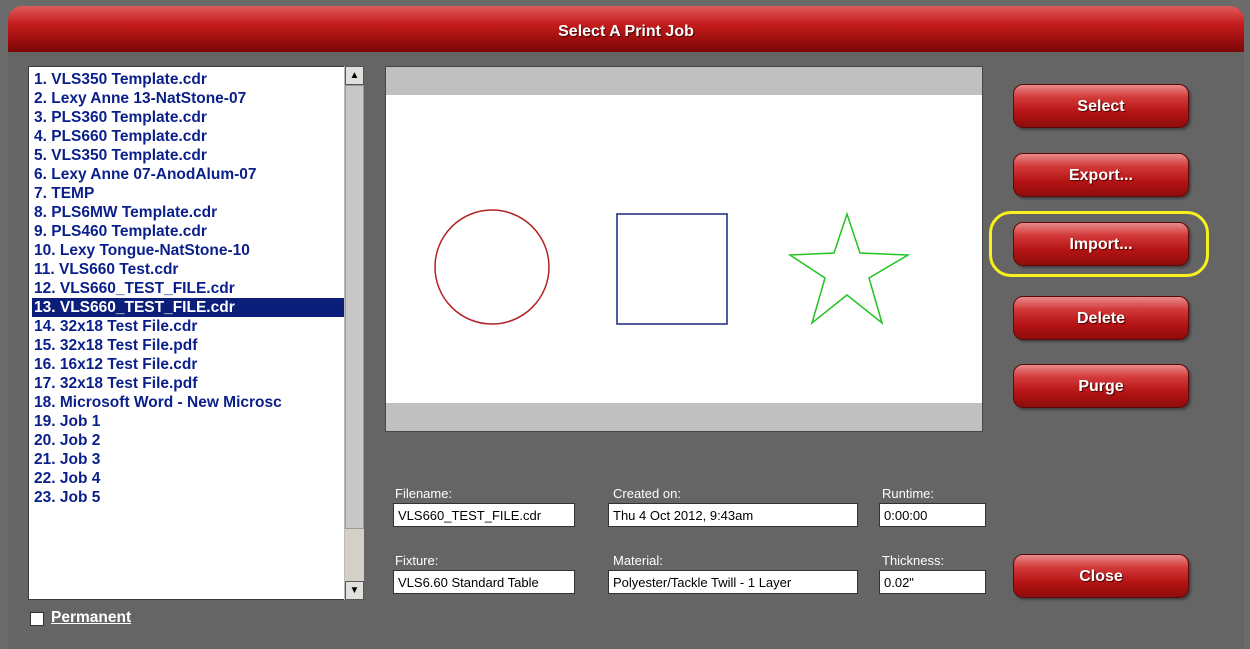 Image resolution: width=1250 pixels, height=649 pixels. I want to click on job-list-item: 13. VLS660_TEST_FILE.cdr, so click(197, 307).